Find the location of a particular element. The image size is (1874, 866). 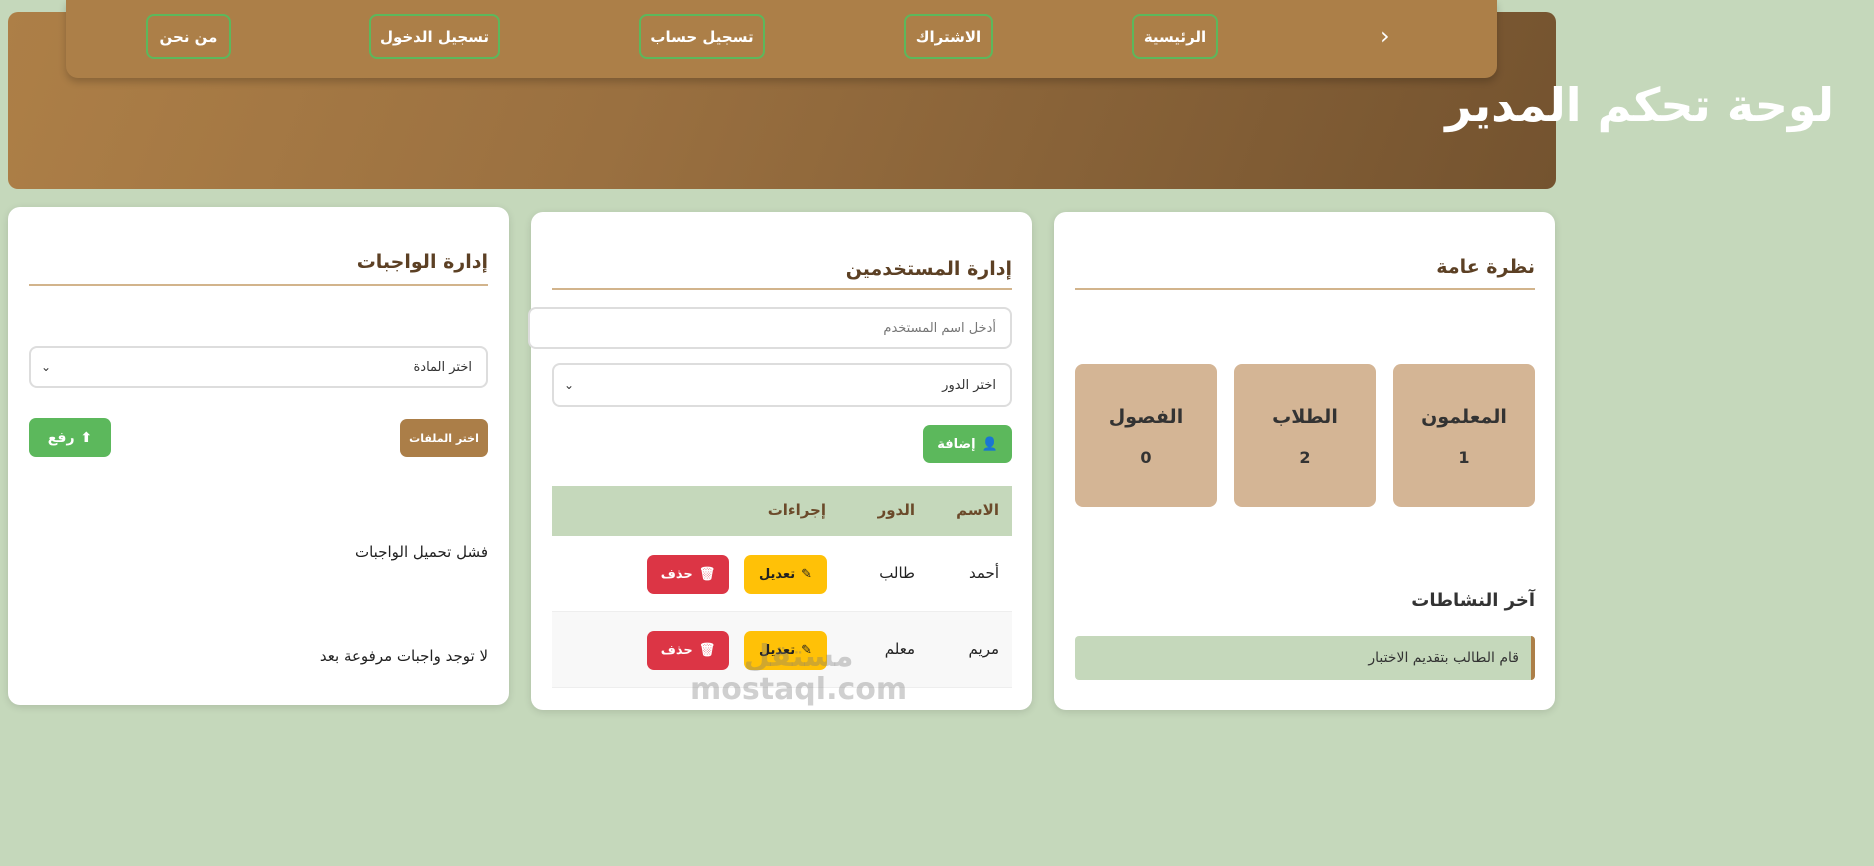

nav-about: من نحن is located at coordinates (188, 36).